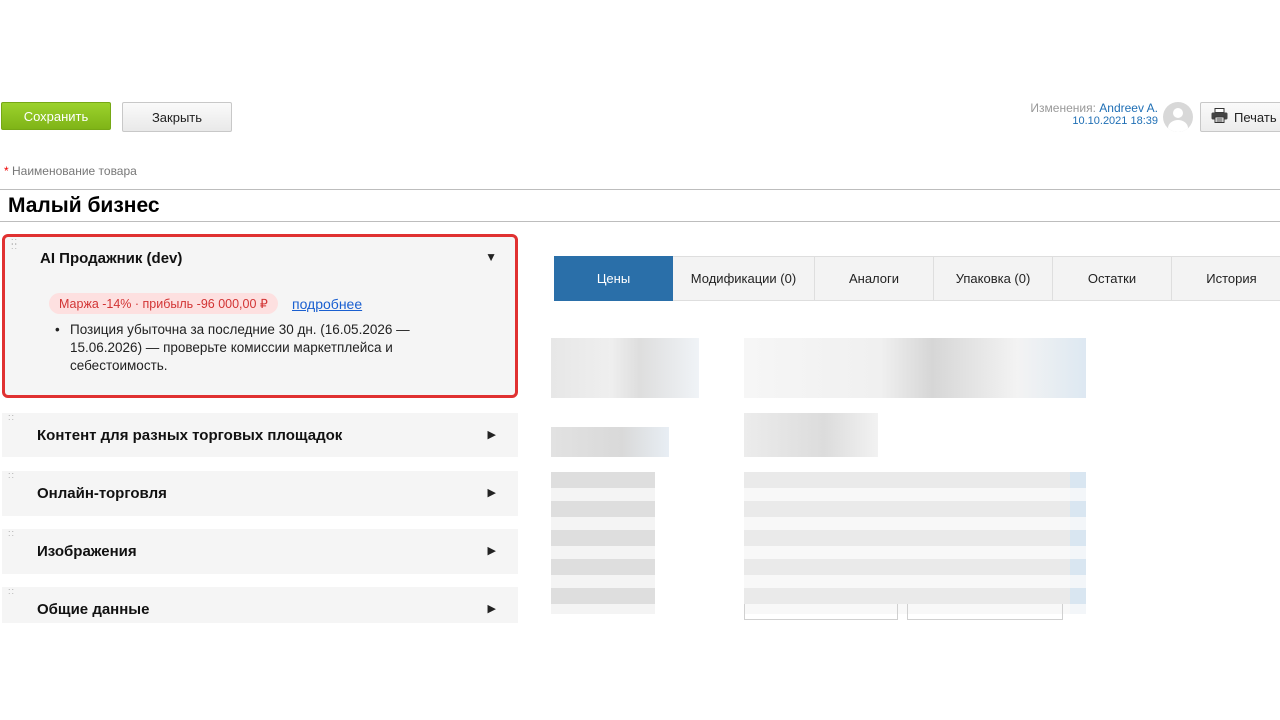 The width and height of the screenshot is (1280, 720). I want to click on drag-handle-icon: ::::, so click(14, 244).